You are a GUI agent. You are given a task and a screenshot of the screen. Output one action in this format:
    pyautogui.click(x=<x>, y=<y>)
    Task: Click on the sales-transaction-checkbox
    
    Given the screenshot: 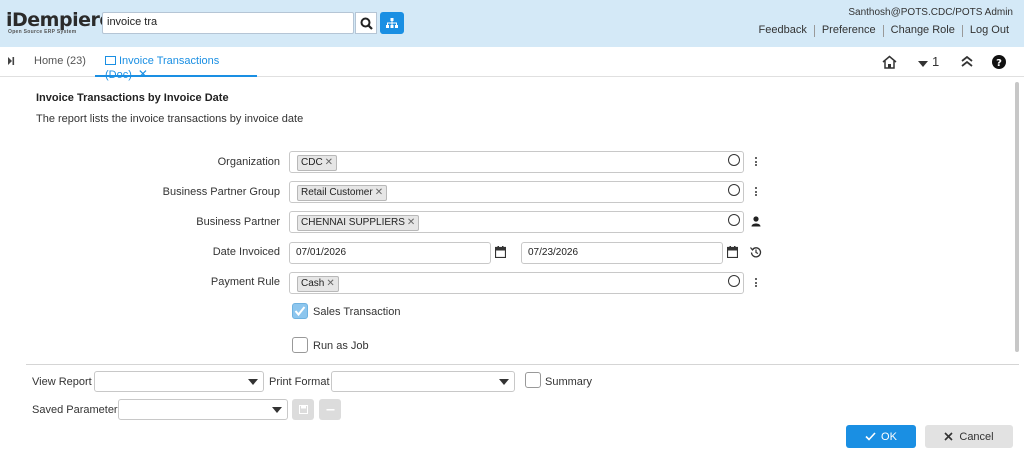 What is the action you would take?
    pyautogui.click(x=300, y=311)
    